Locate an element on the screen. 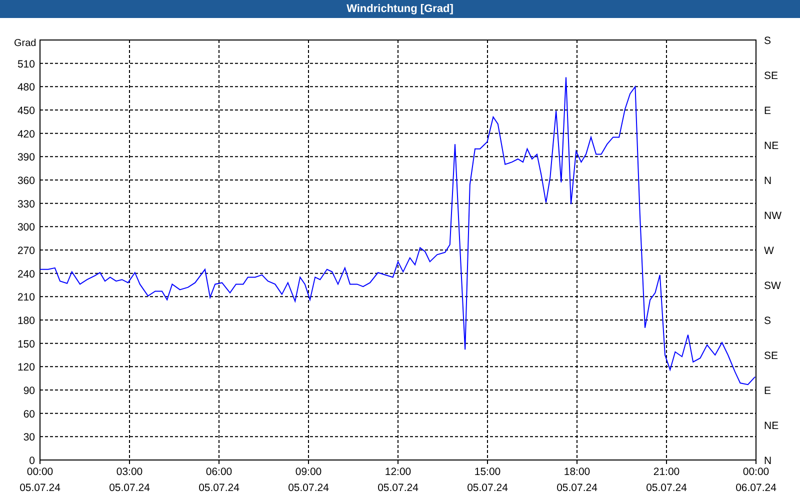  y-axis-label: 300 is located at coordinates (26, 228).